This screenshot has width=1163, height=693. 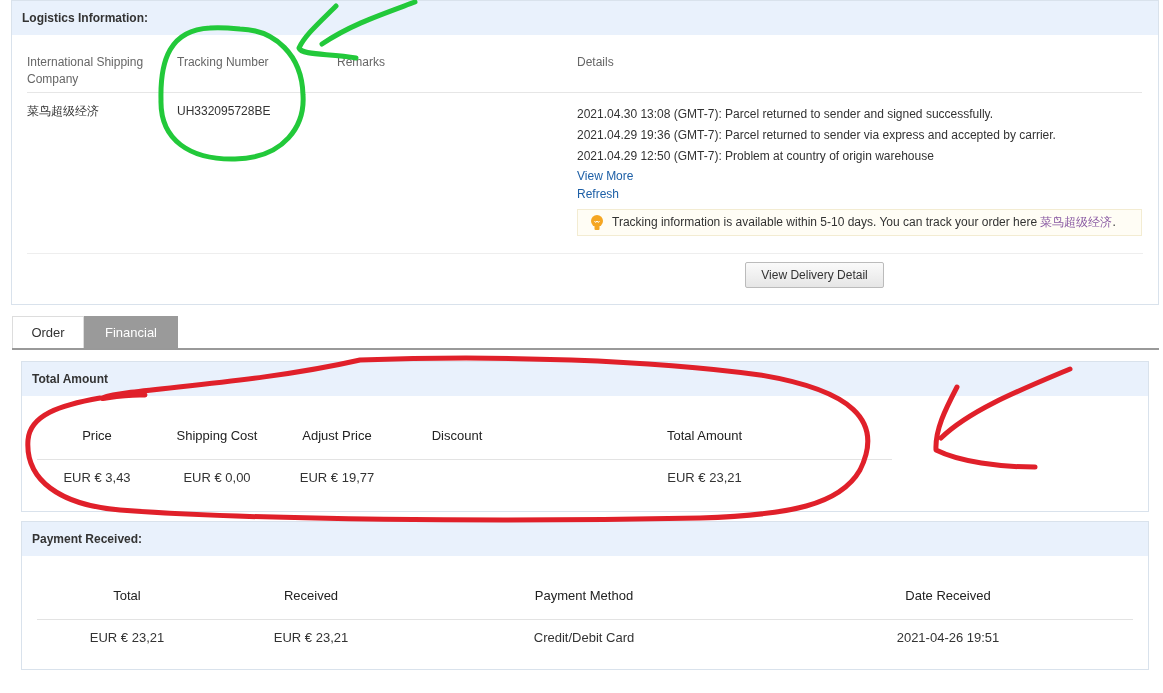 What do you see at coordinates (814, 275) in the screenshot?
I see `view-delivery-detail-button: View Delivery Detail` at bounding box center [814, 275].